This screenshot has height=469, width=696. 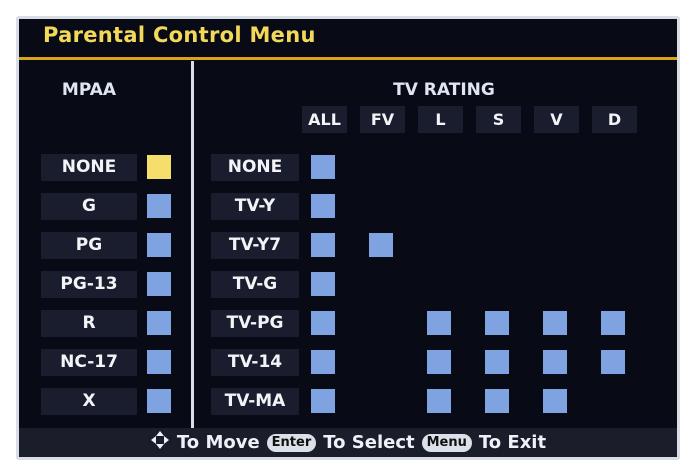 What do you see at coordinates (497, 401) in the screenshot?
I see `tv-checkbox-tv-ma-s` at bounding box center [497, 401].